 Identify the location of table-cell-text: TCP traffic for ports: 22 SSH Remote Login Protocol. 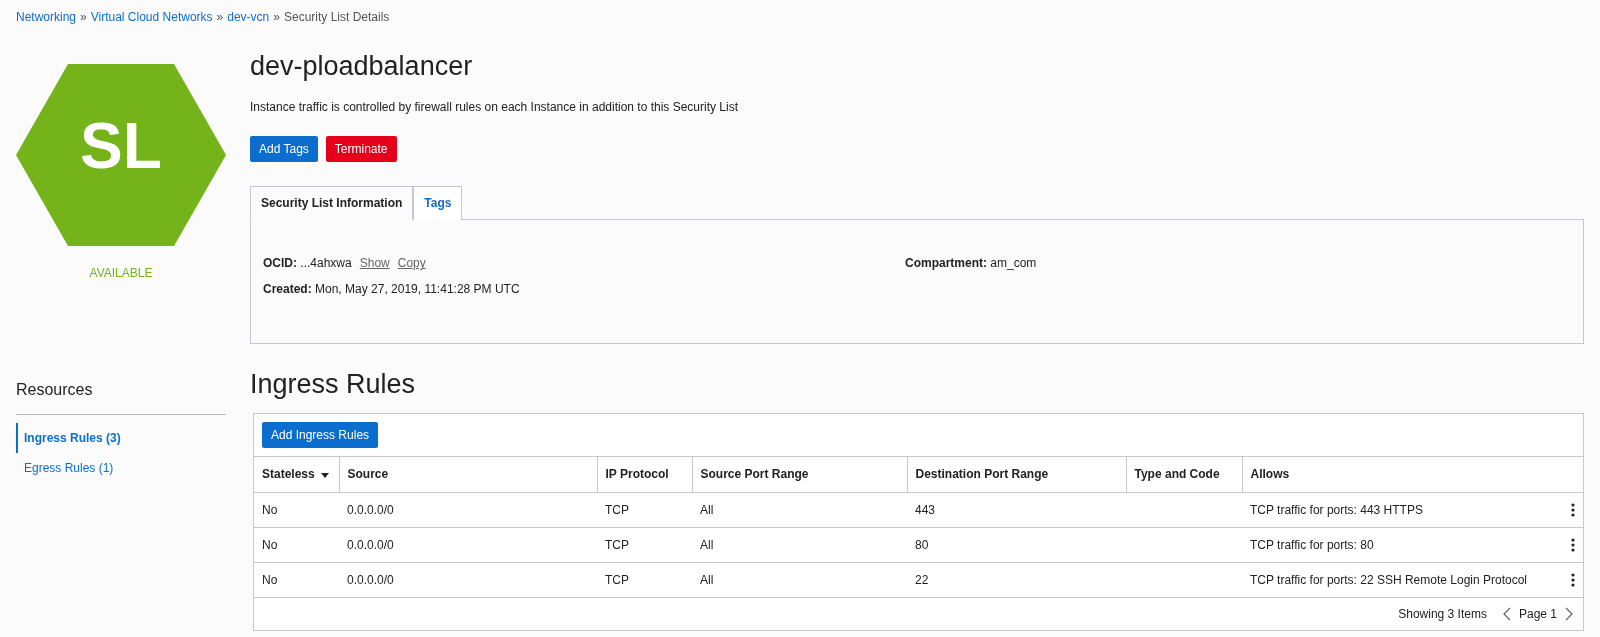
(1388, 580).